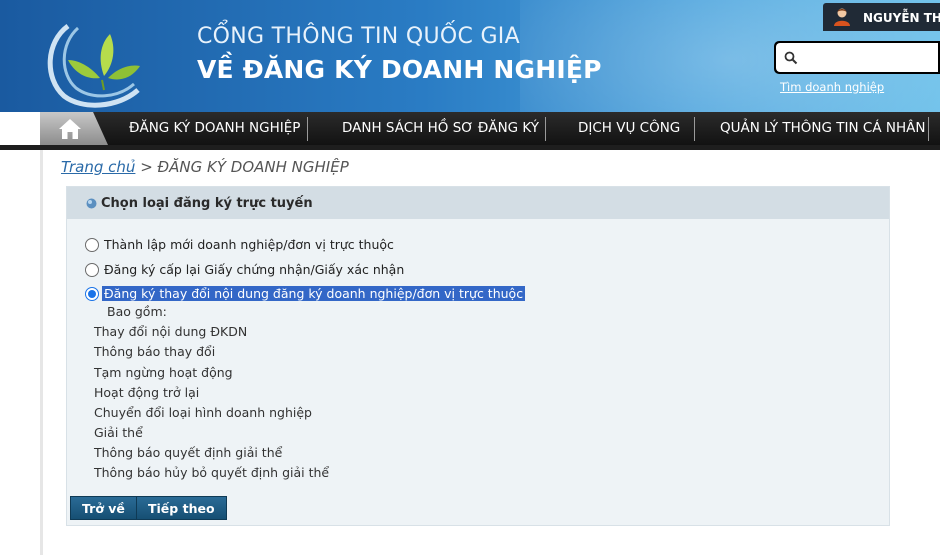 The height and width of the screenshot is (555, 940). Describe the element at coordinates (629, 128) in the screenshot. I see `nav-item-public-services: DỊCH VỤ CÔNG` at that location.